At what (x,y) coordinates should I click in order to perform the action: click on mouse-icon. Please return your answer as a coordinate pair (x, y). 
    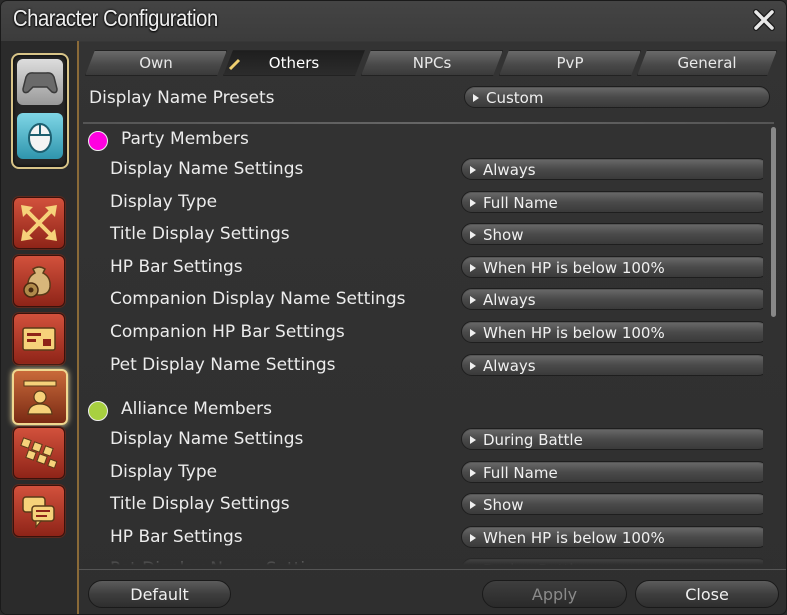
    Looking at the image, I should click on (40, 138).